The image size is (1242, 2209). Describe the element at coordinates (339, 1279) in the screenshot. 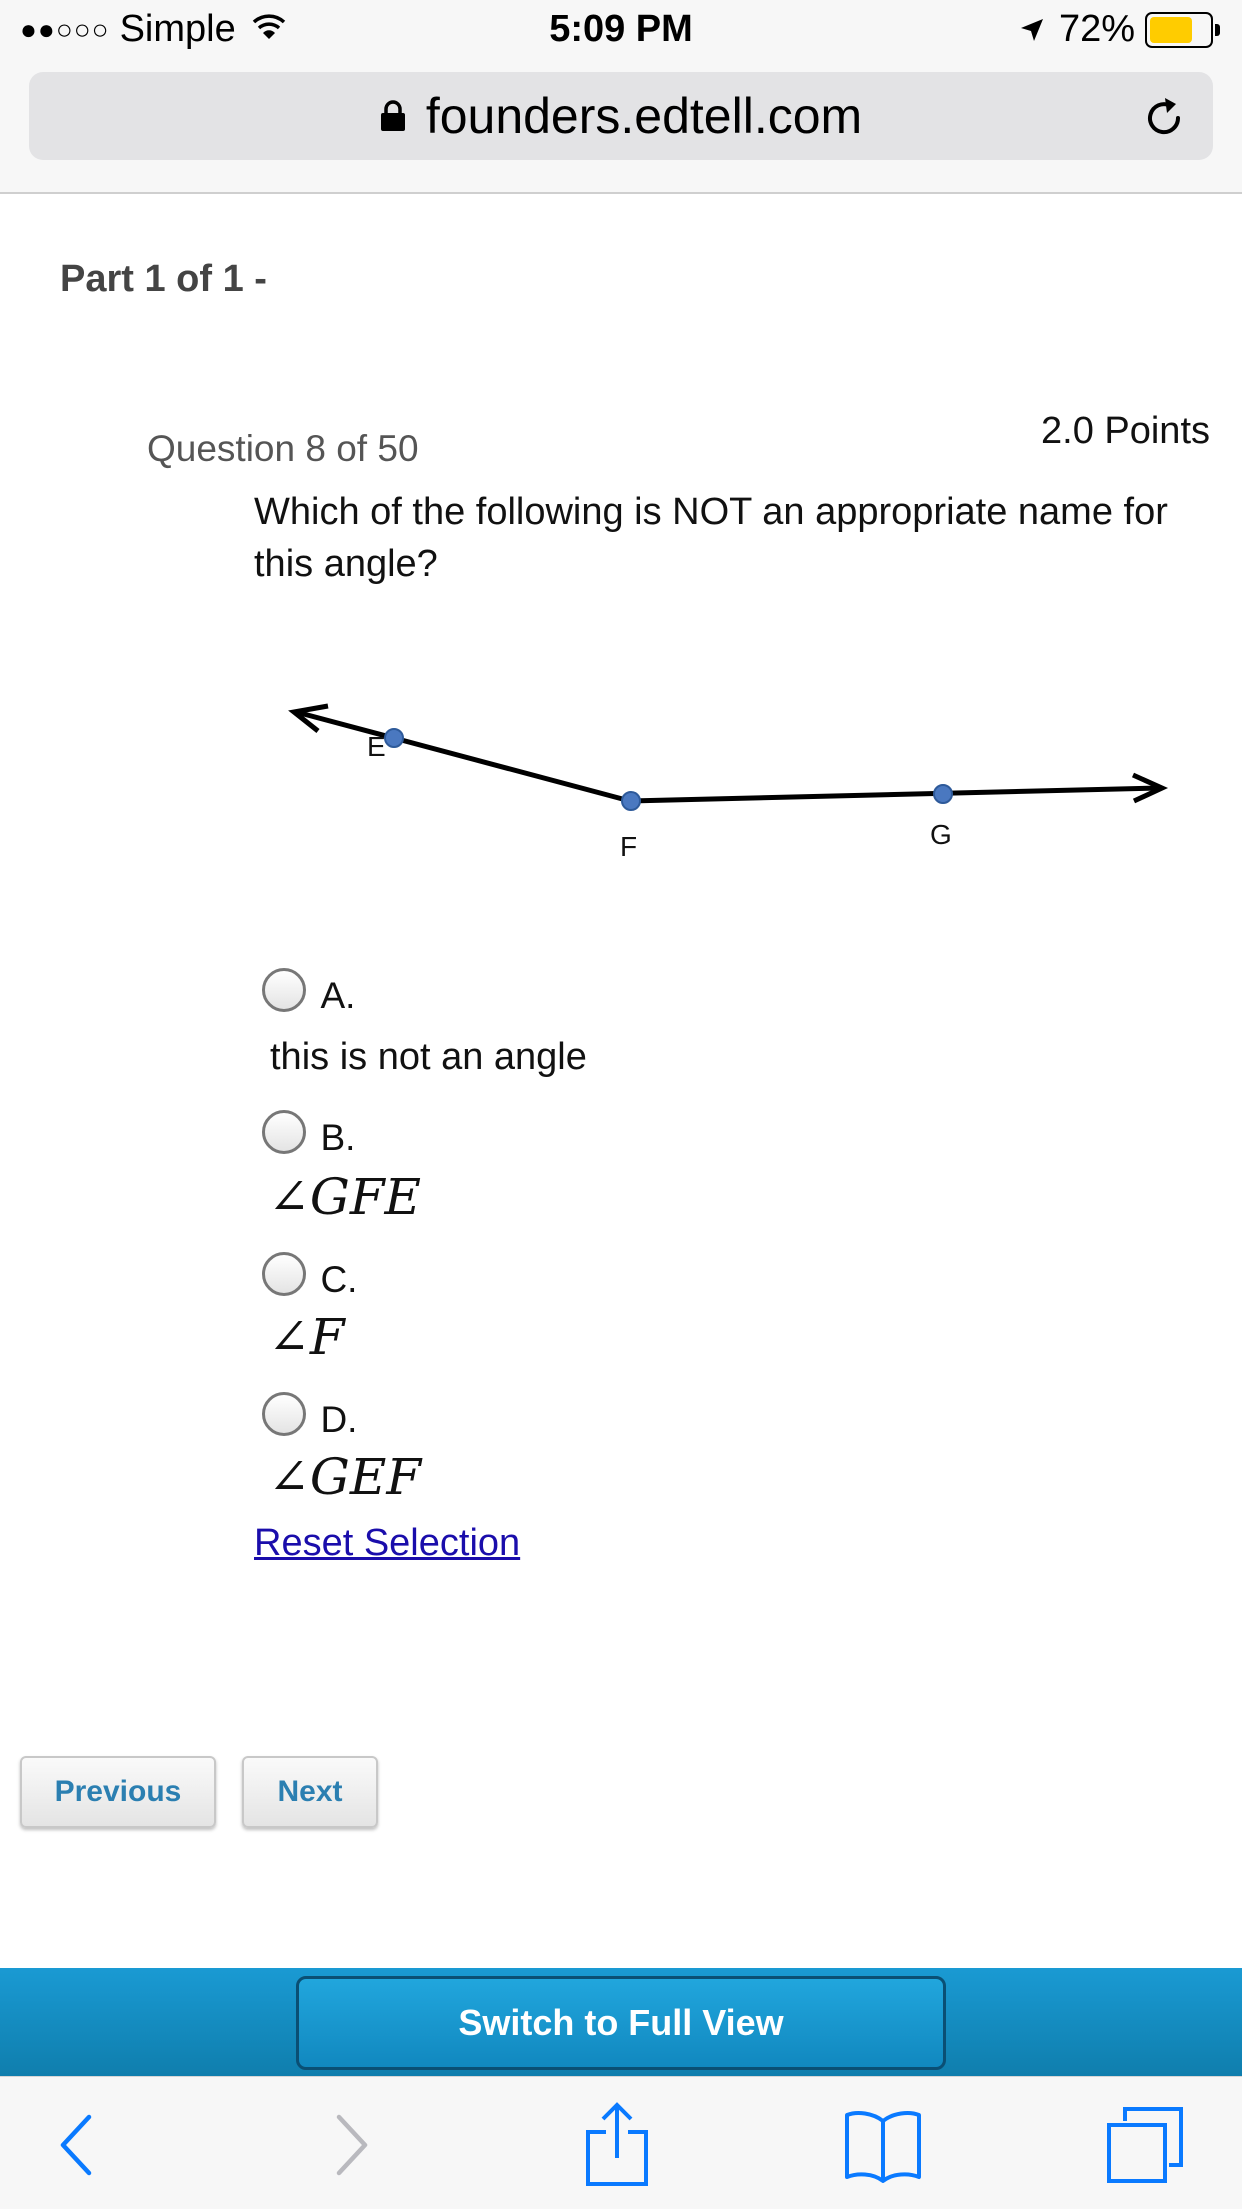

I see `choice-c-letter: C.` at that location.